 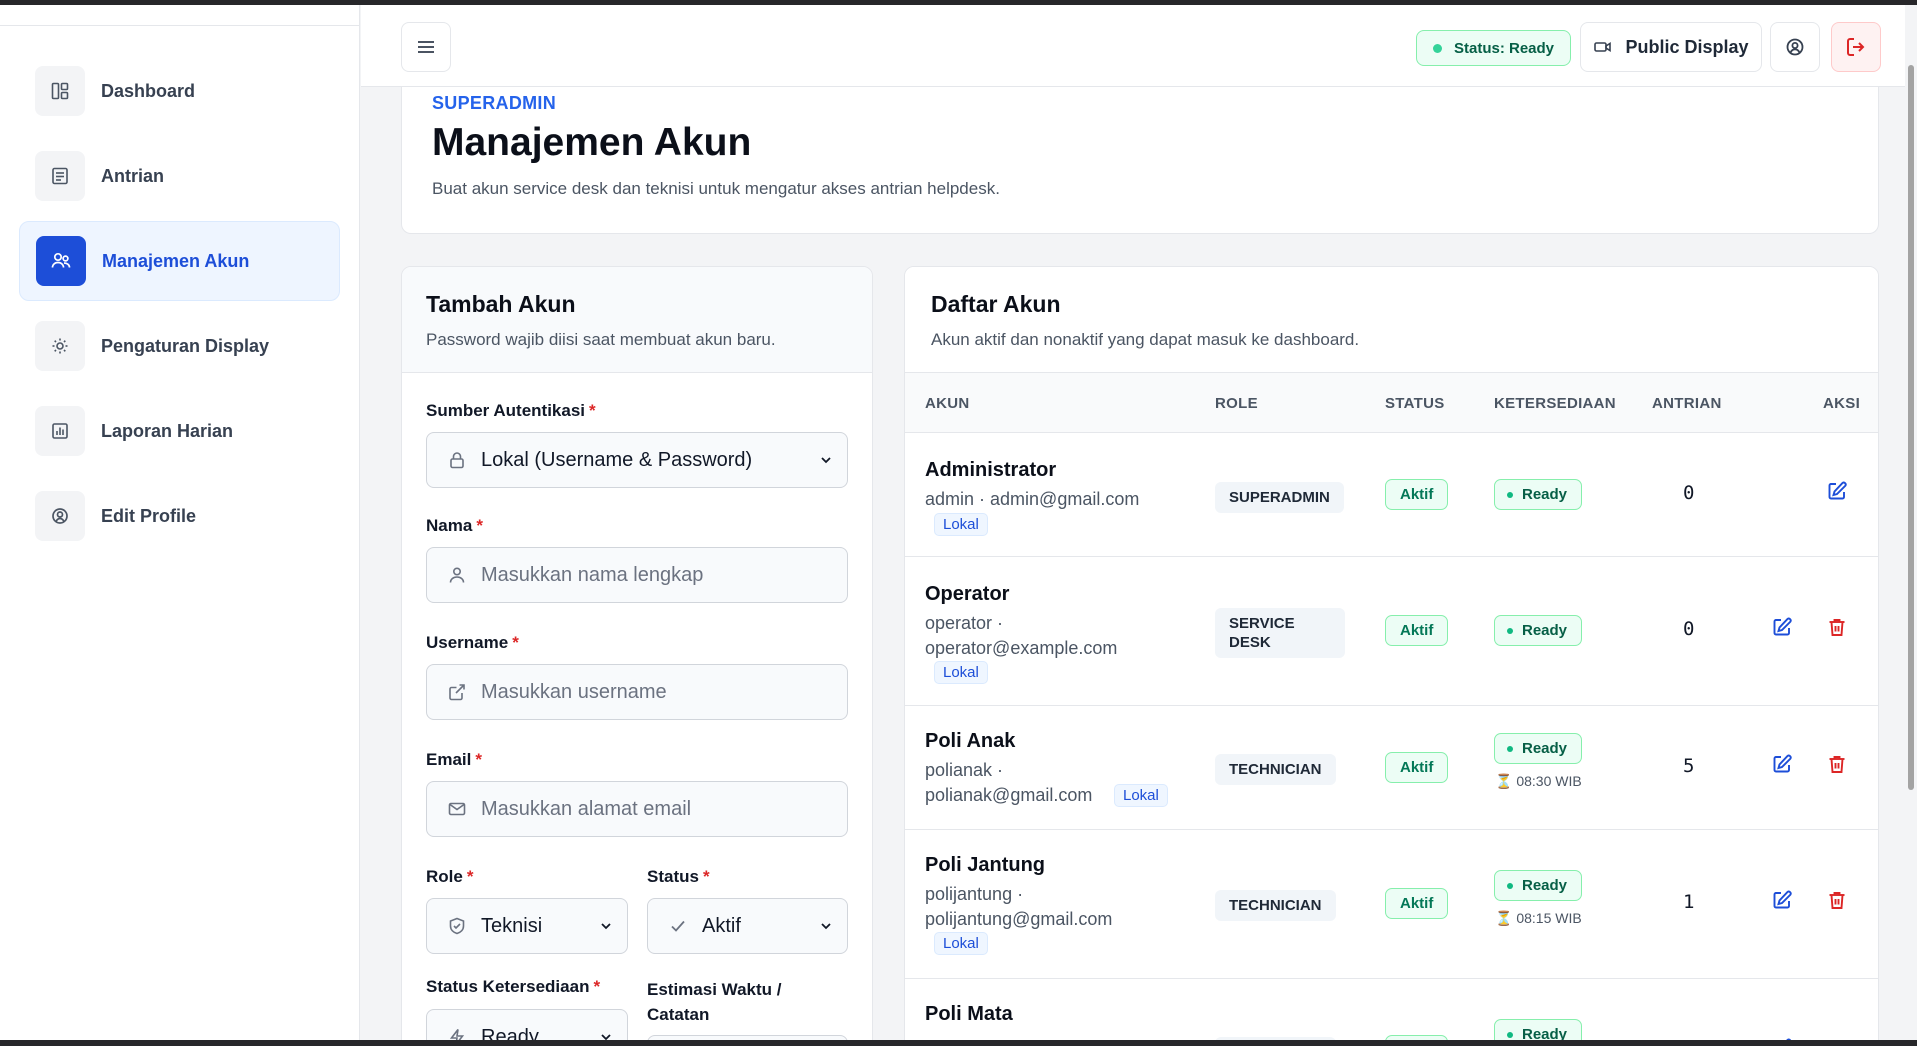 I want to click on account-email: polianak@gmail.com, so click(x=1009, y=795).